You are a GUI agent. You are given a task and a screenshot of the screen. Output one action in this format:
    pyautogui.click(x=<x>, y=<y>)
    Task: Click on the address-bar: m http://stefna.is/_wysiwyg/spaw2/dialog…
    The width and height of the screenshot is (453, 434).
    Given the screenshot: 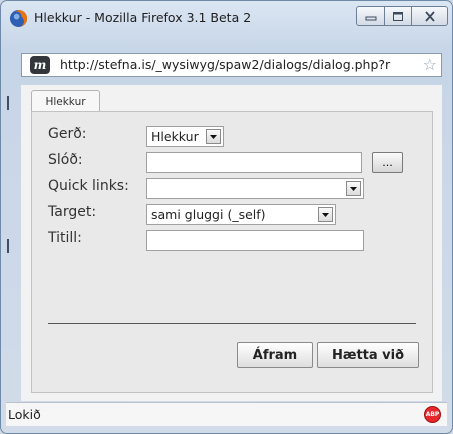 What is the action you would take?
    pyautogui.click(x=231, y=65)
    